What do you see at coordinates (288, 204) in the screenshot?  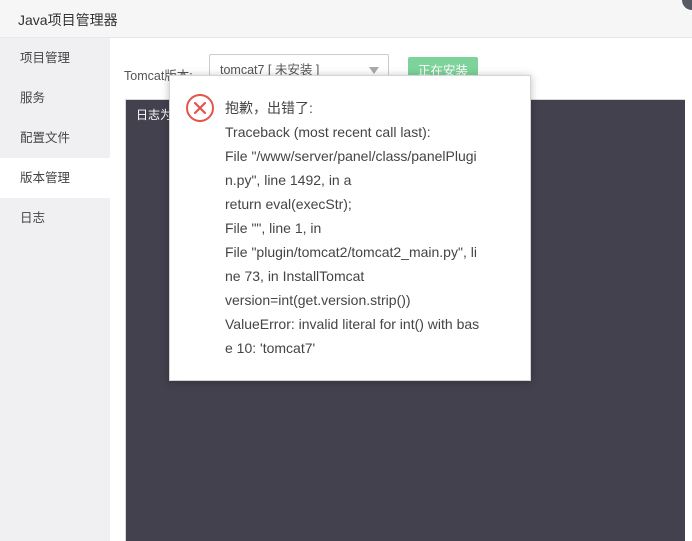 I see `error-line: return eval(execStr);` at bounding box center [288, 204].